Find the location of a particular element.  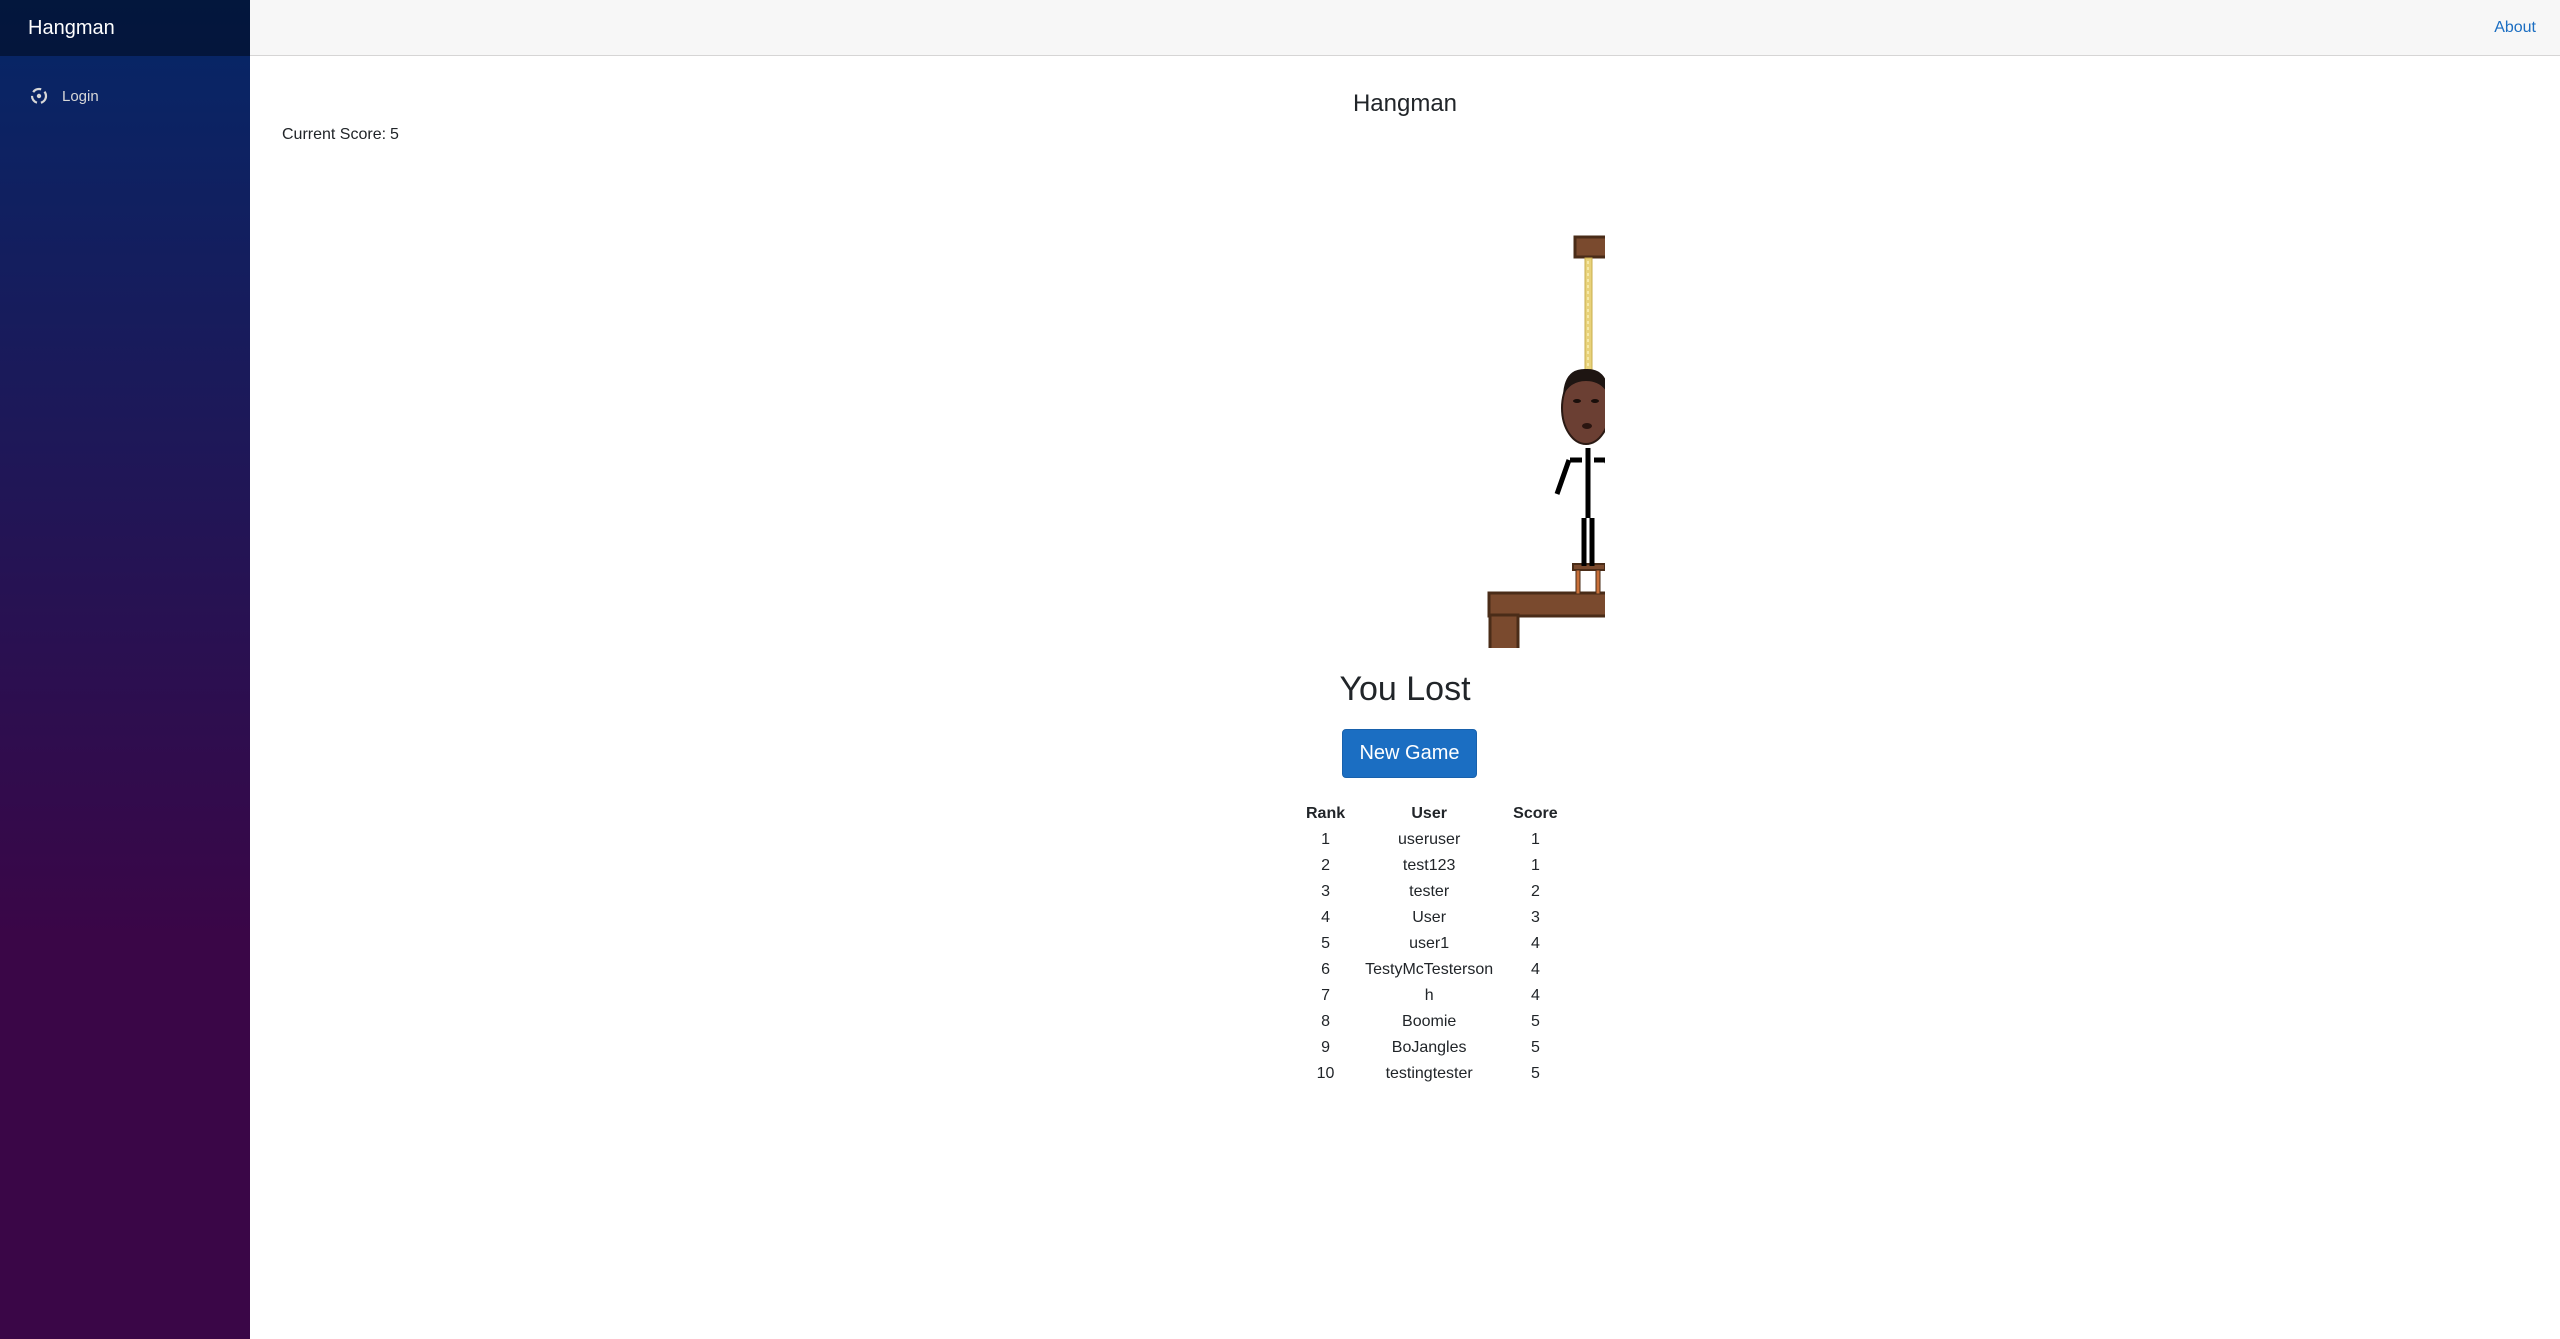

top-row: About is located at coordinates (1405, 28).